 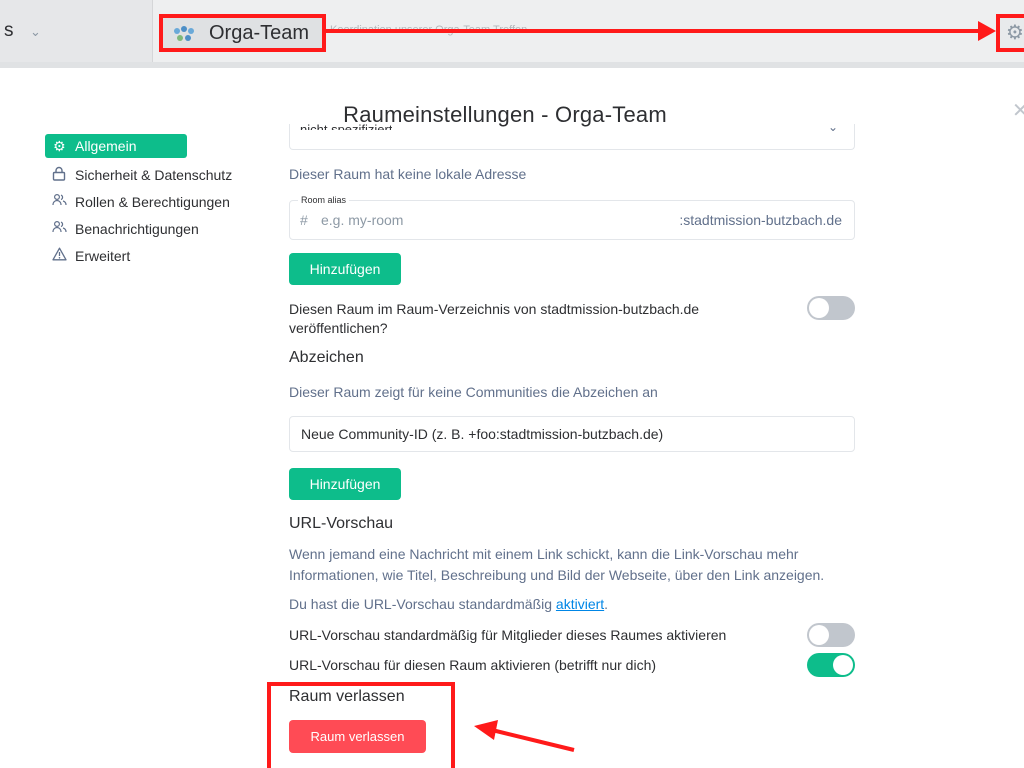 I want to click on close-icon: ✕, so click(x=1018, y=110).